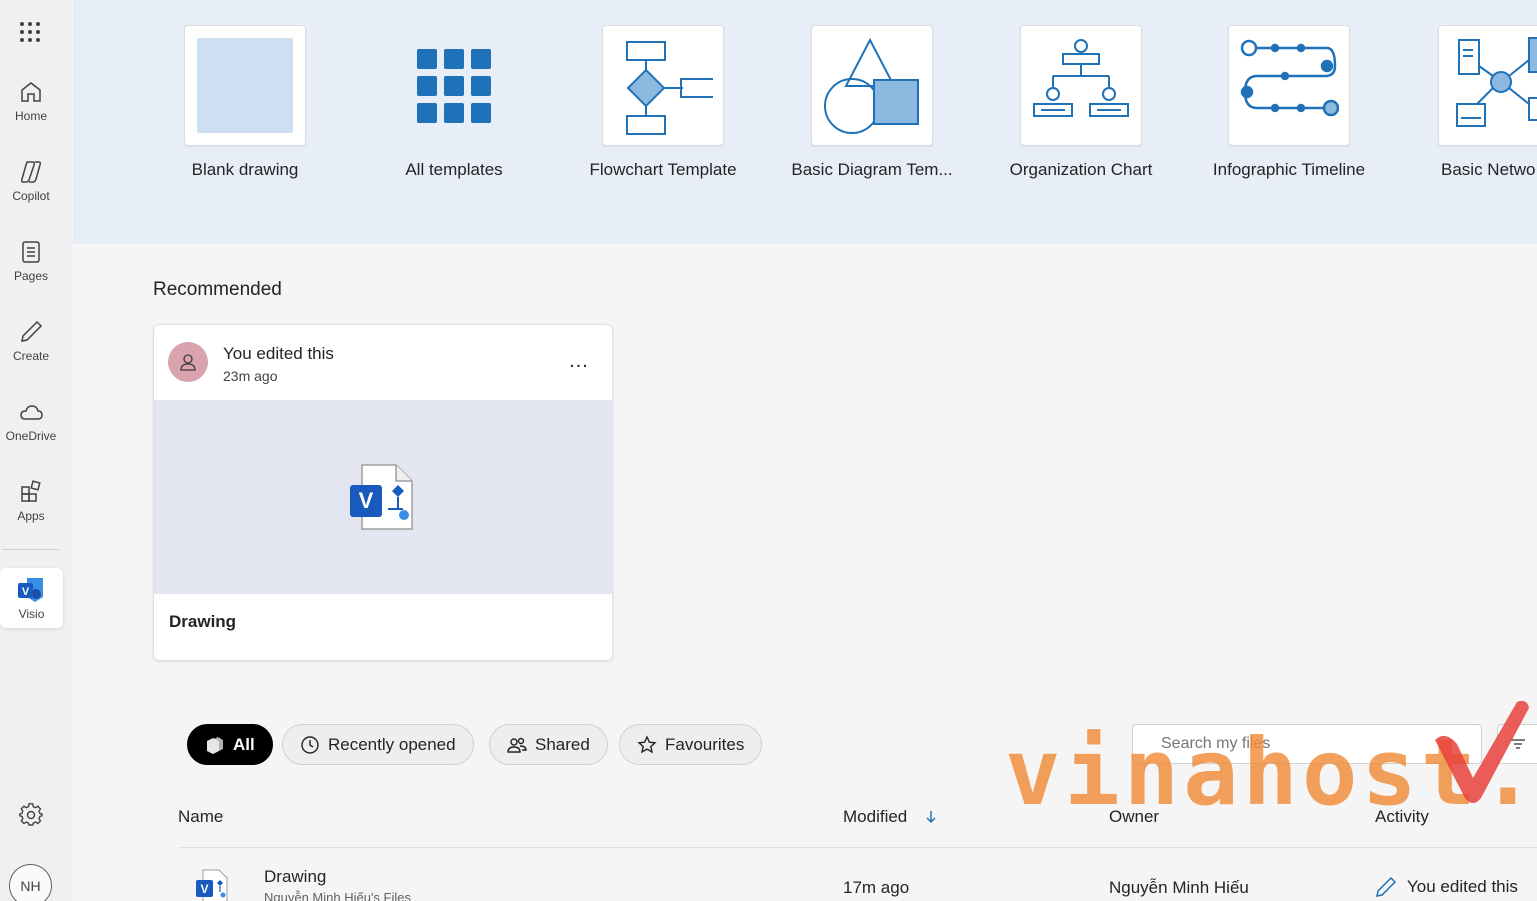  I want to click on stack-icon, so click(215, 745).